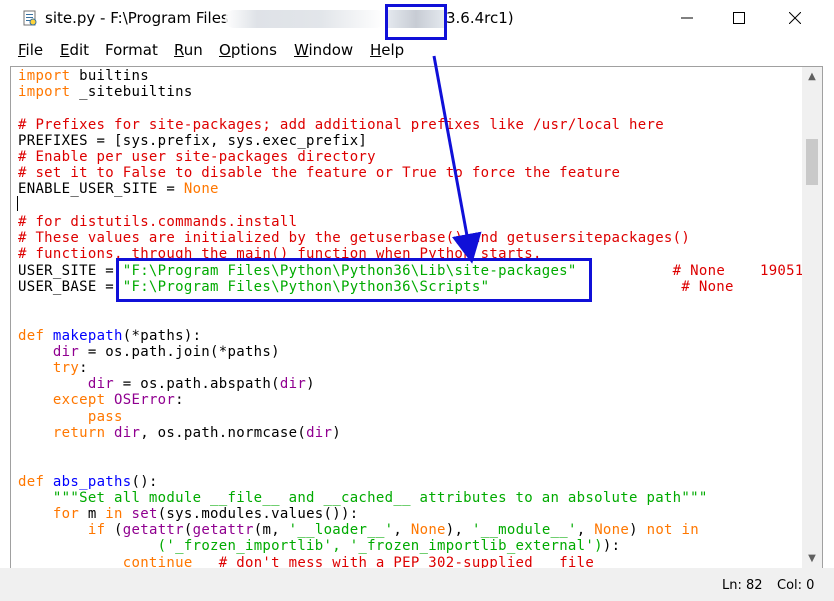 The height and width of the screenshot is (601, 834). Describe the element at coordinates (105, 417) in the screenshot. I see `code-line: pass` at that location.